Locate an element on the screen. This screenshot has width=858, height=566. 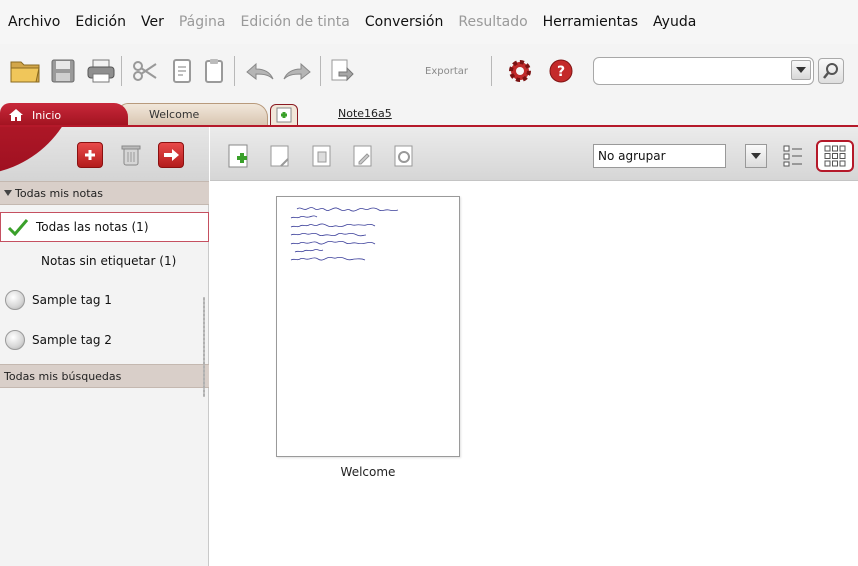
help-icon: ? is located at coordinates (561, 71).